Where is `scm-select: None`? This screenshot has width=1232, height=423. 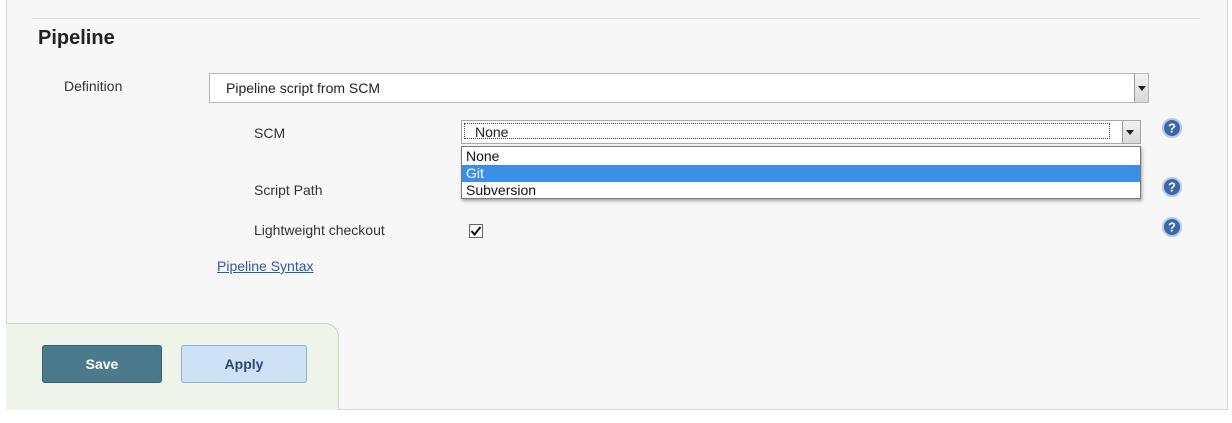 scm-select: None is located at coordinates (801, 132).